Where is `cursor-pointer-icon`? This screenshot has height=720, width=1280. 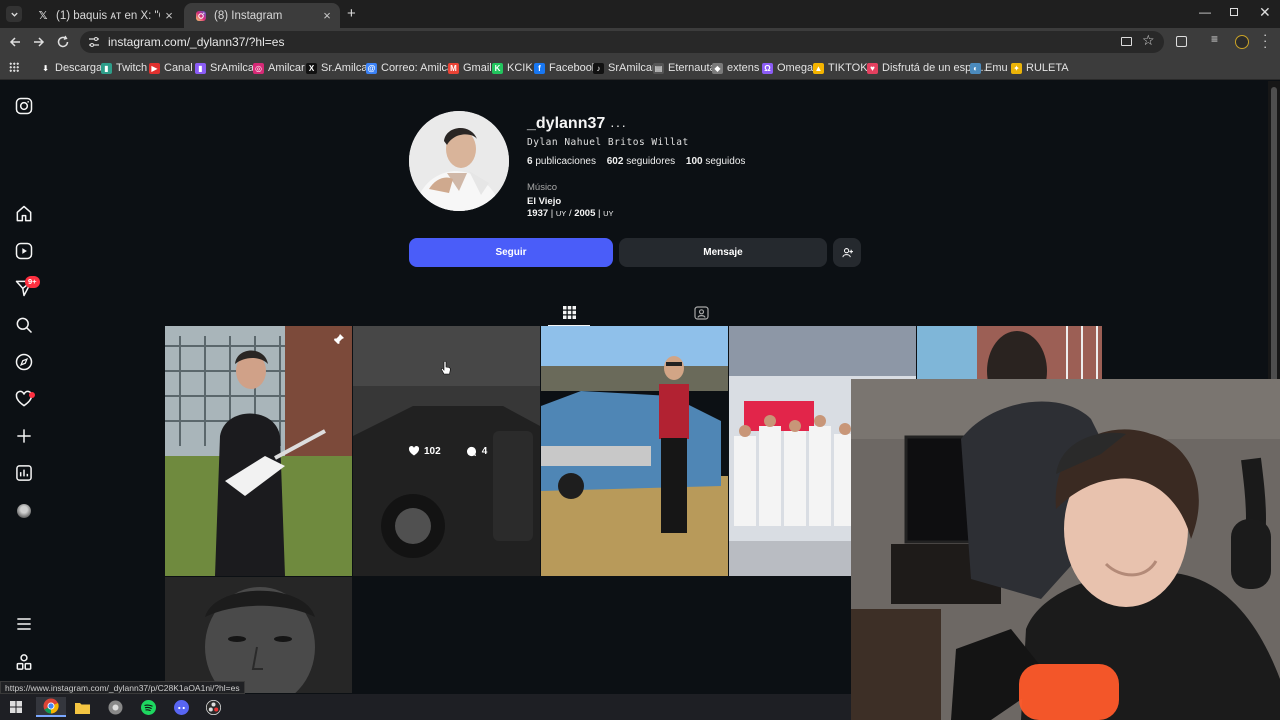 cursor-pointer-icon is located at coordinates (446, 368).